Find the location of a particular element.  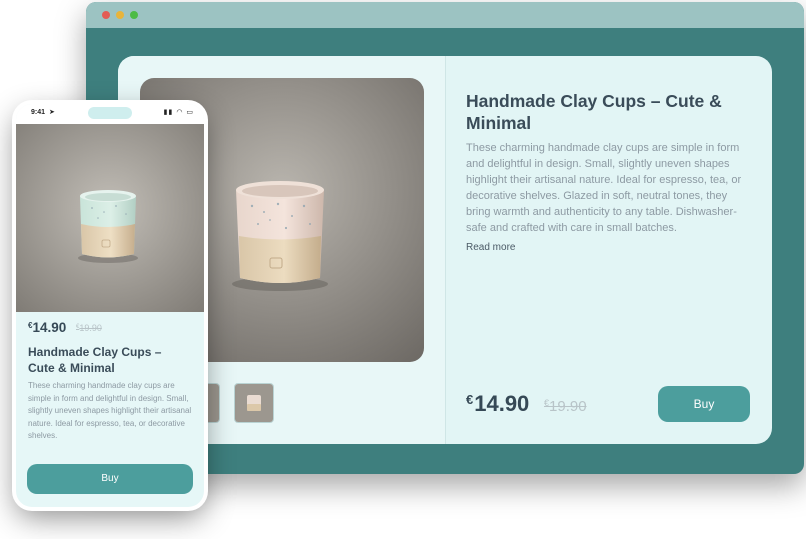

wifi-icon: ◠ is located at coordinates (180, 112).